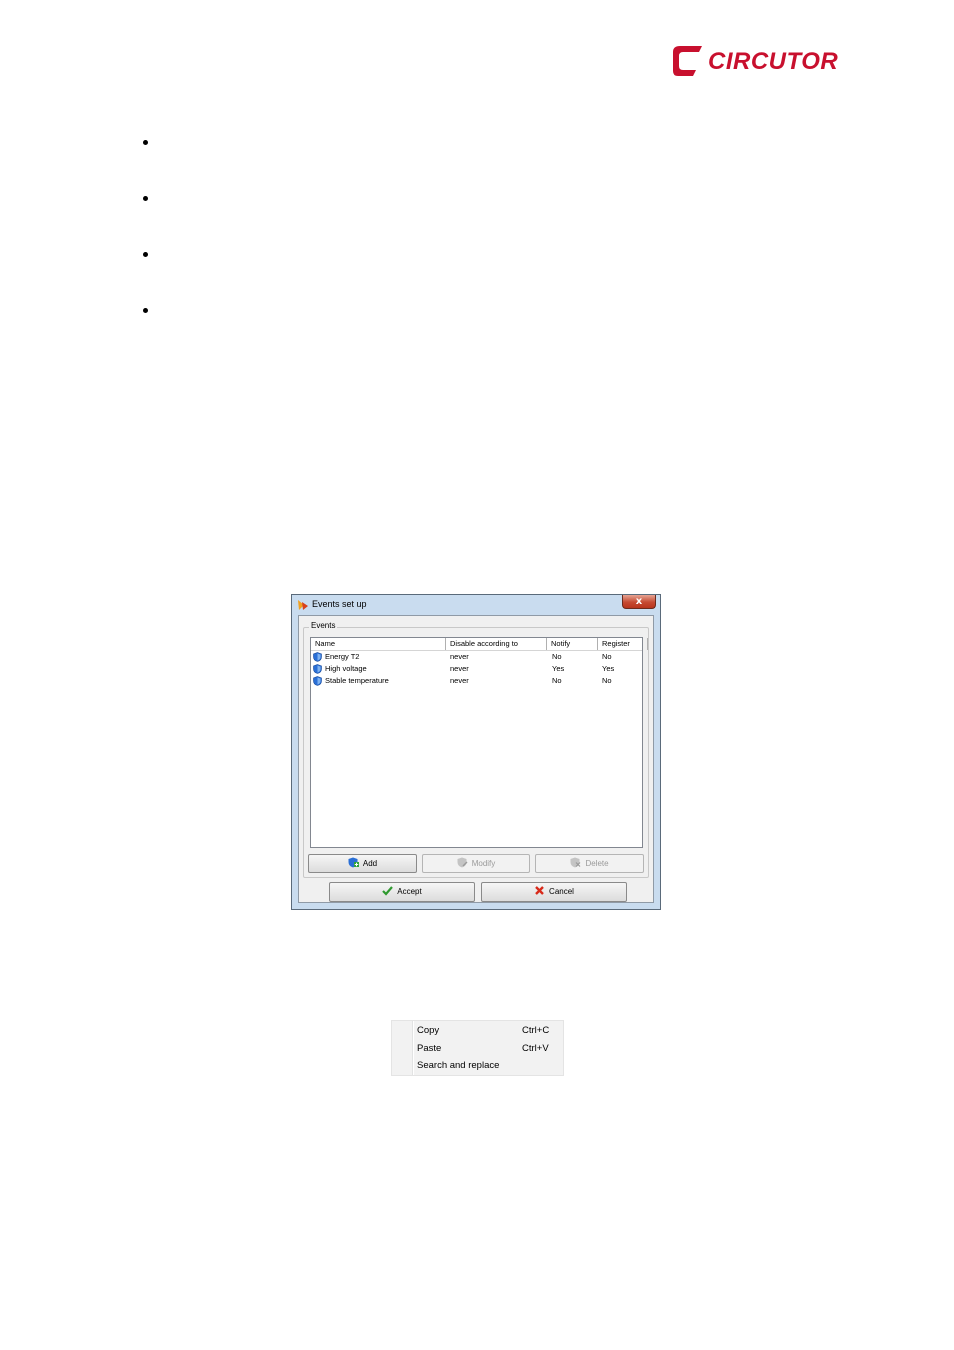 This screenshot has height=1350, width=954. What do you see at coordinates (608, 668) in the screenshot?
I see `cell-register: Yes` at bounding box center [608, 668].